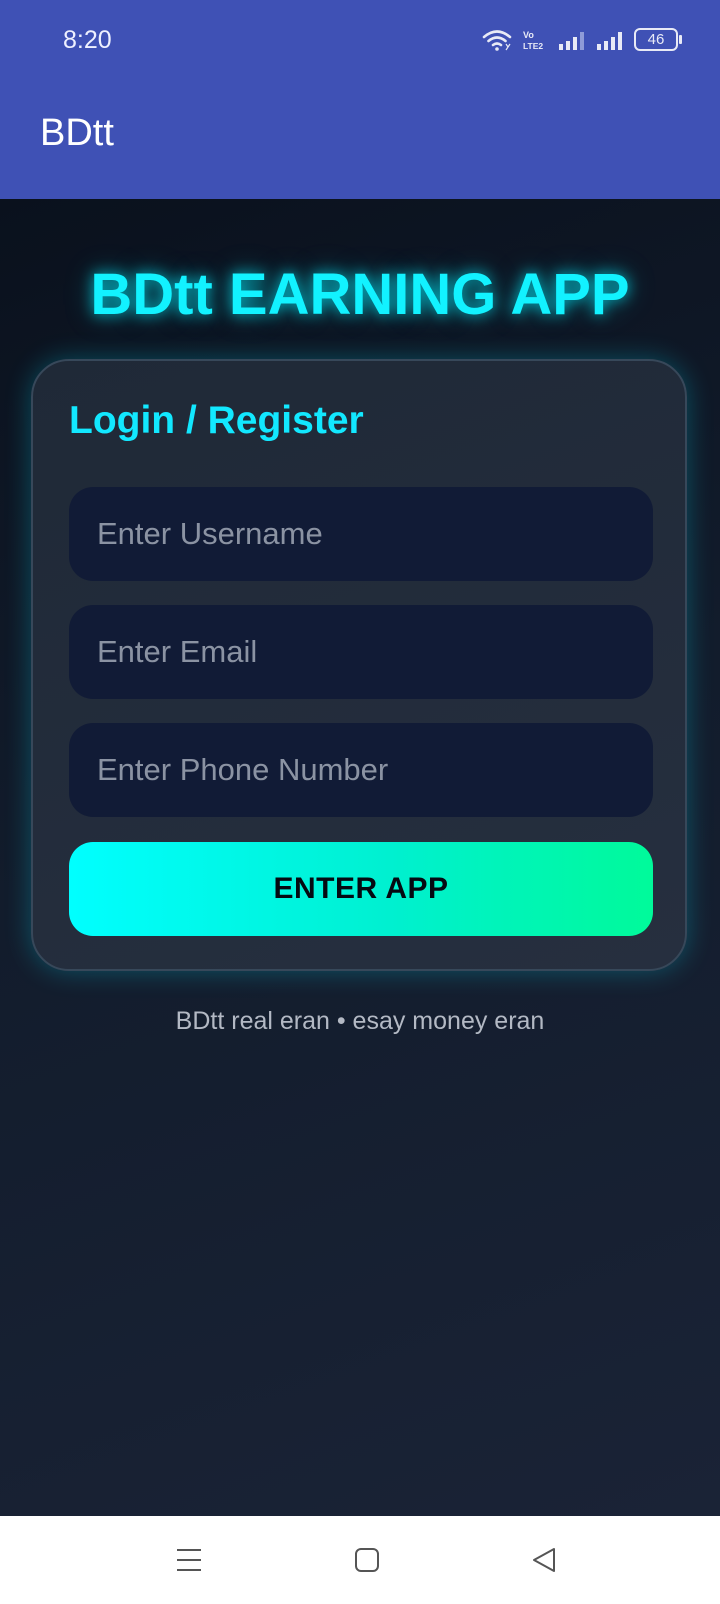 The image size is (720, 1604). What do you see at coordinates (528, 35) in the screenshot?
I see `volte-label-top: Vo` at bounding box center [528, 35].